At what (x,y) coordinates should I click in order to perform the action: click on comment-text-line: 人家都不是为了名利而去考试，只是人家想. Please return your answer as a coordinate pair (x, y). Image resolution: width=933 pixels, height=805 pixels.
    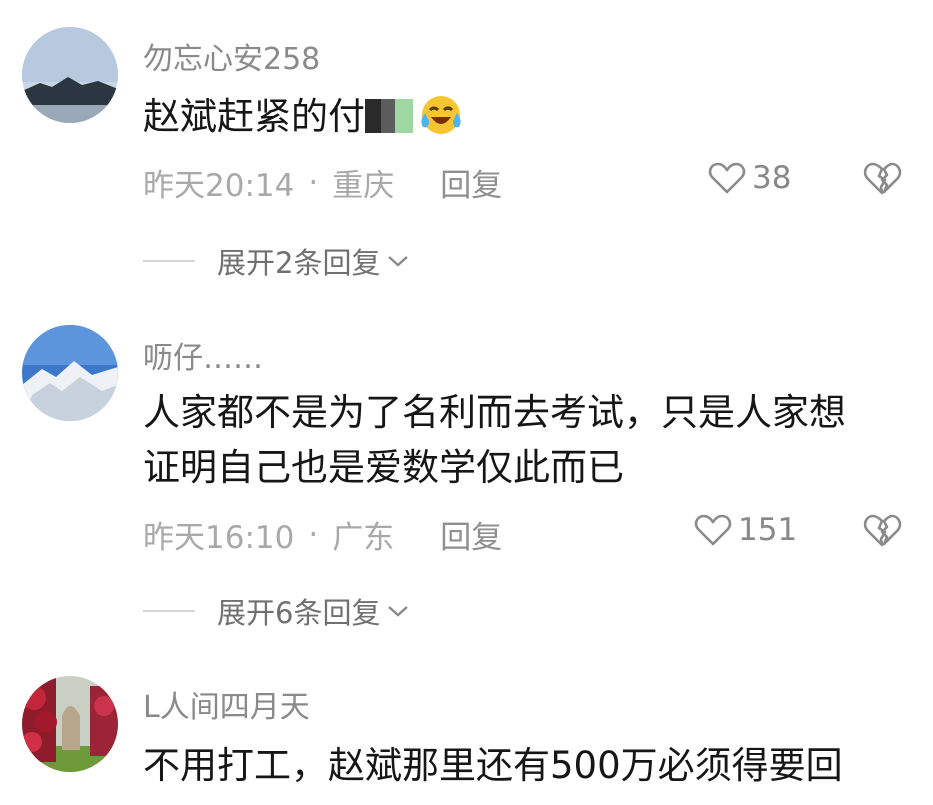
    Looking at the image, I should click on (494, 412).